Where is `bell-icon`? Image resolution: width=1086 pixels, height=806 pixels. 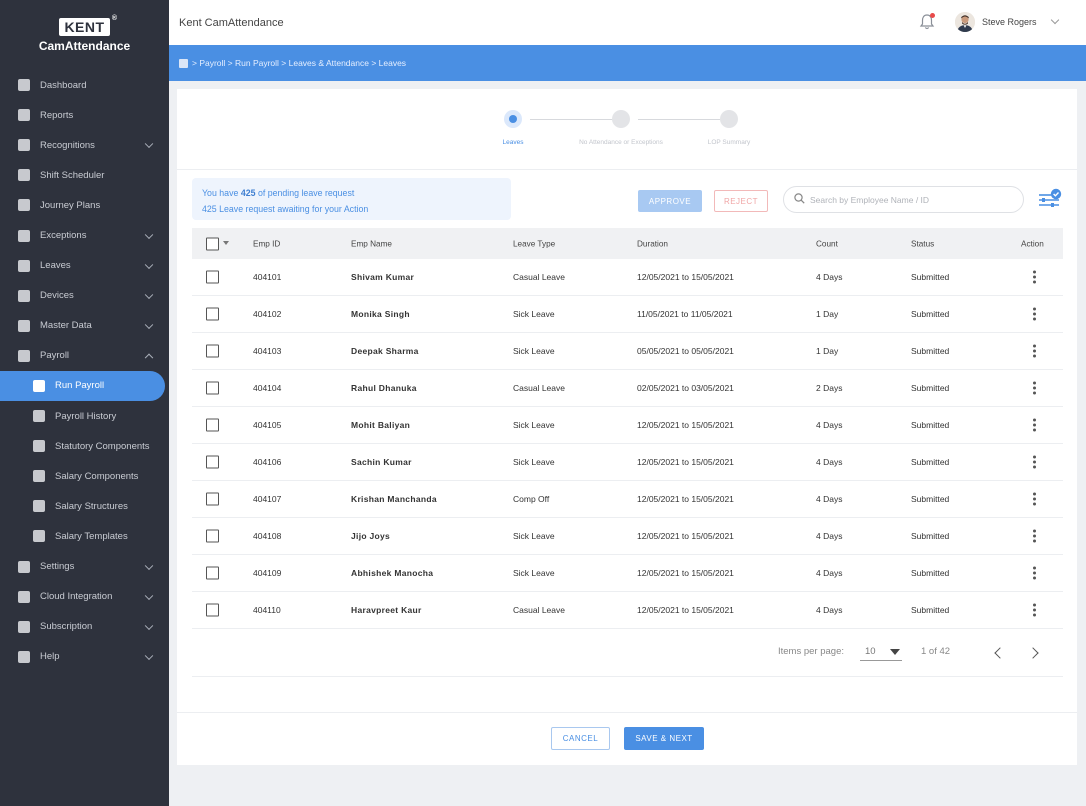 bell-icon is located at coordinates (927, 22).